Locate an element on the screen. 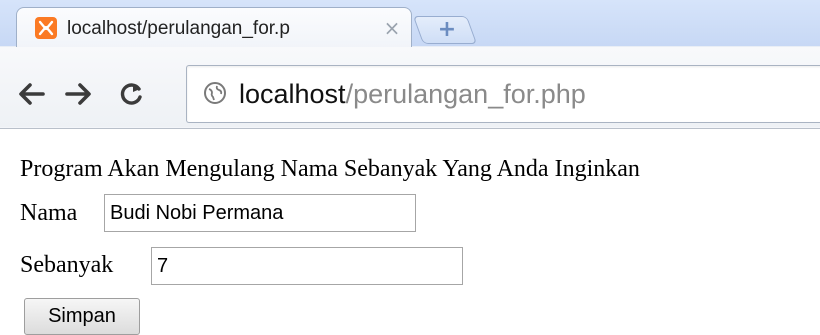 The width and height of the screenshot is (820, 335). url-text: localhost/perulangan_for.php is located at coordinates (412, 94).